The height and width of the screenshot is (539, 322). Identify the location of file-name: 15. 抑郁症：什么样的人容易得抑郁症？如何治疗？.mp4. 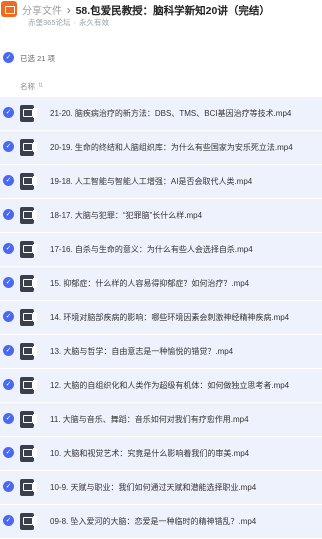
(149, 283).